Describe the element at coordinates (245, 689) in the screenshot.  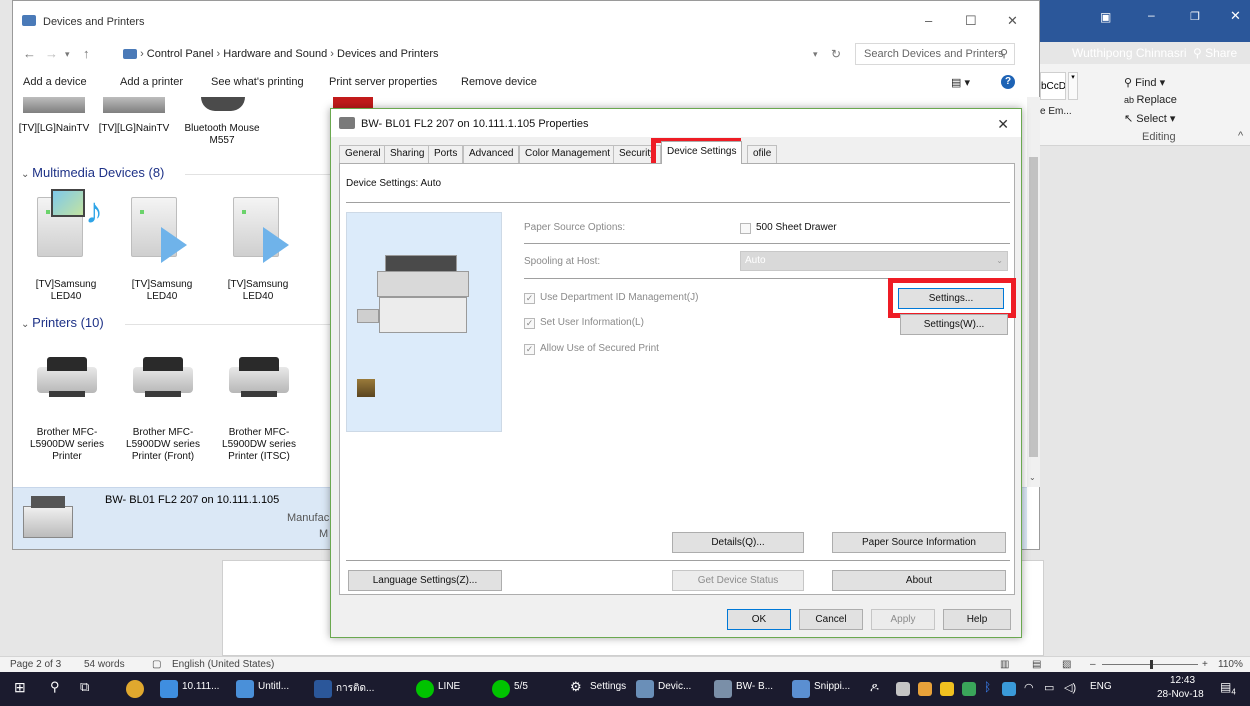
I see `paint-icon` at that location.